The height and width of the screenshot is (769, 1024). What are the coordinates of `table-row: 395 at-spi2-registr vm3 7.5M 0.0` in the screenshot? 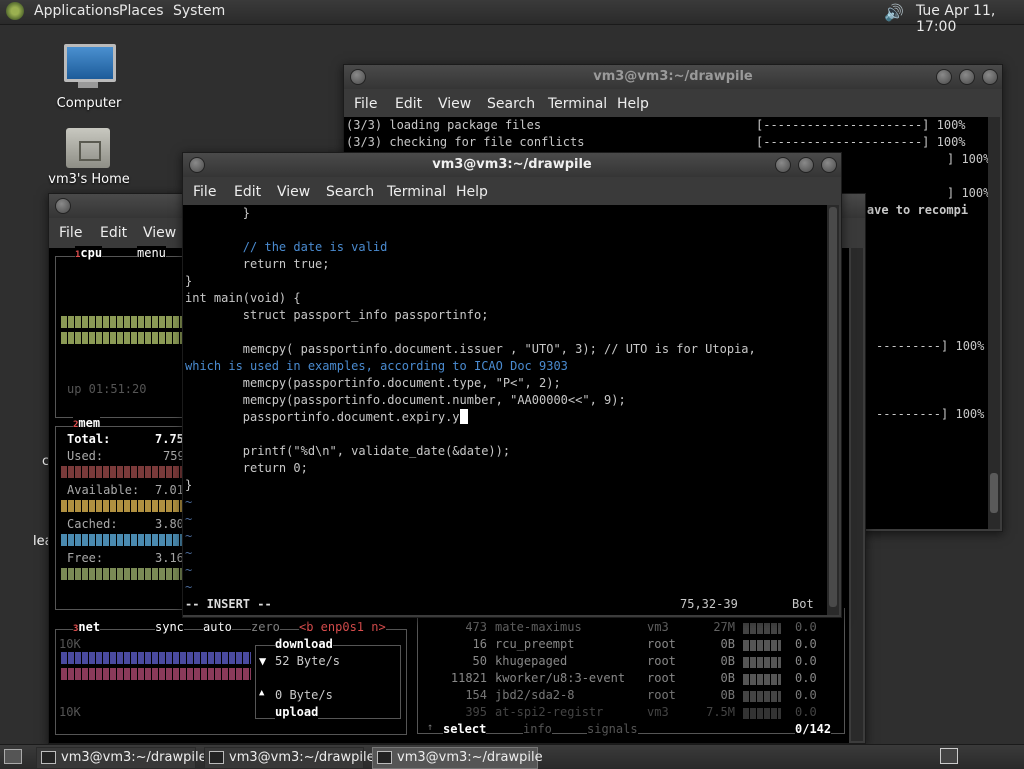 It's located at (621, 713).